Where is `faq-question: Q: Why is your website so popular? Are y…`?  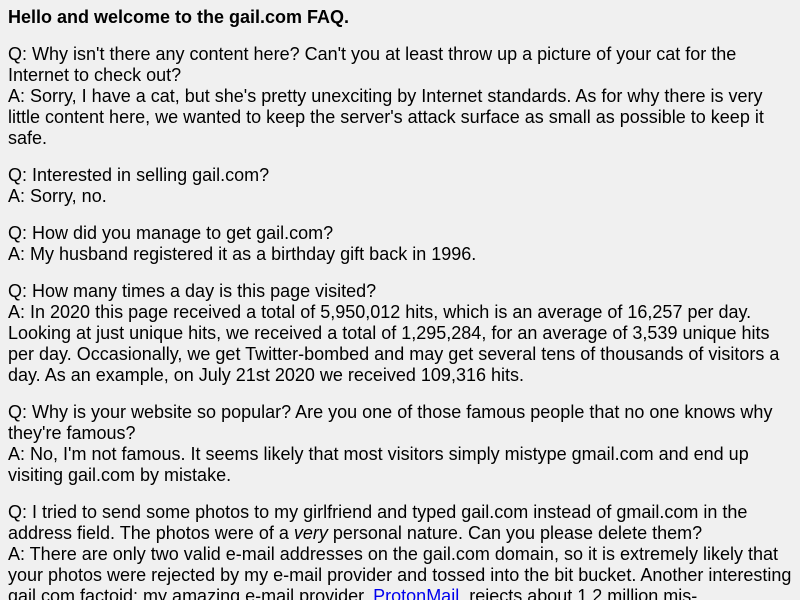
faq-question: Q: Why is your website so popular? Are y… is located at coordinates (390, 422).